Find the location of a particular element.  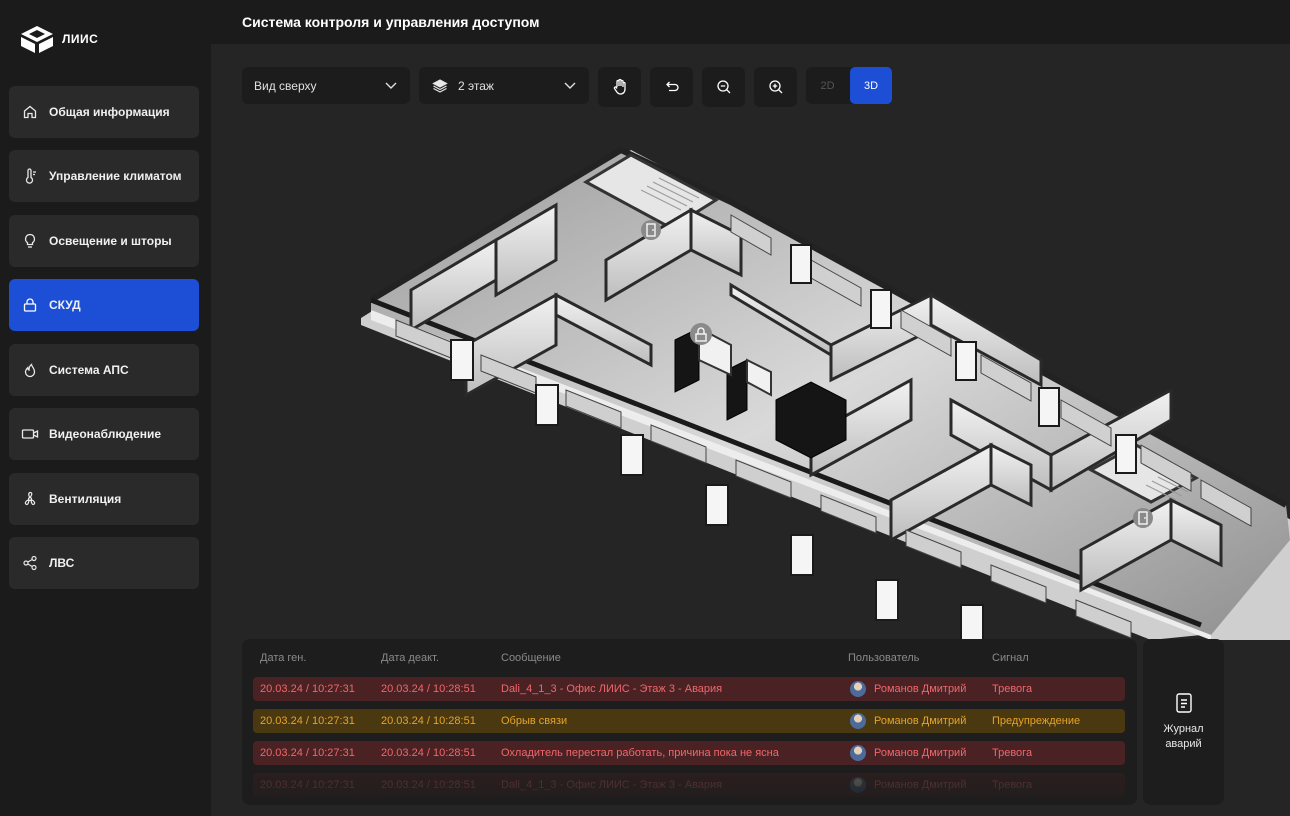

view-mode-toggle: 2D 3D is located at coordinates (849, 85).